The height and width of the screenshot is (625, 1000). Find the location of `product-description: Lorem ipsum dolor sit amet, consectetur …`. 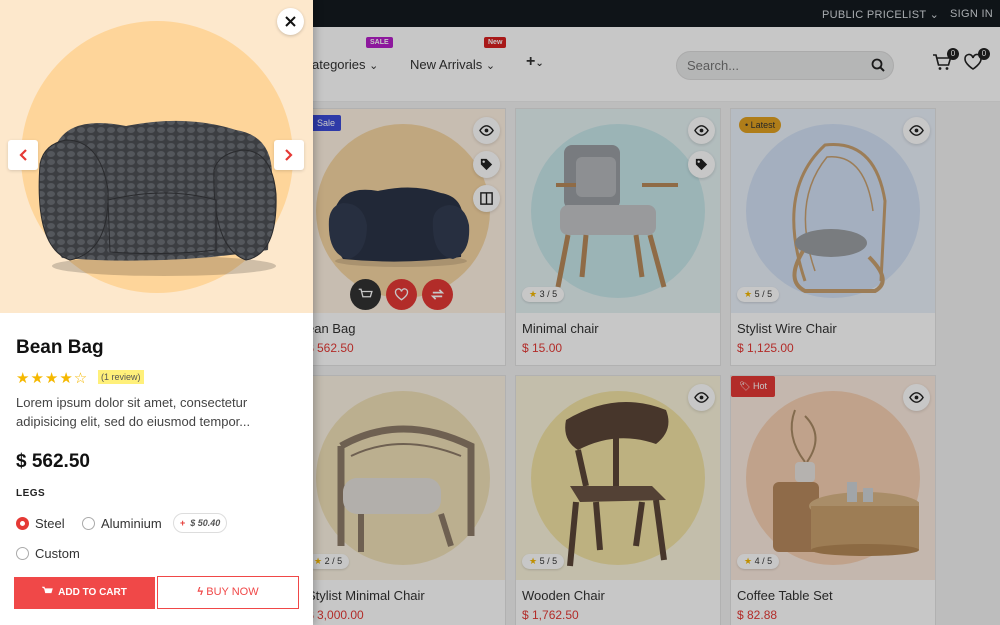

product-description: Lorem ipsum dolor sit amet, consectetur … is located at coordinates (133, 412).